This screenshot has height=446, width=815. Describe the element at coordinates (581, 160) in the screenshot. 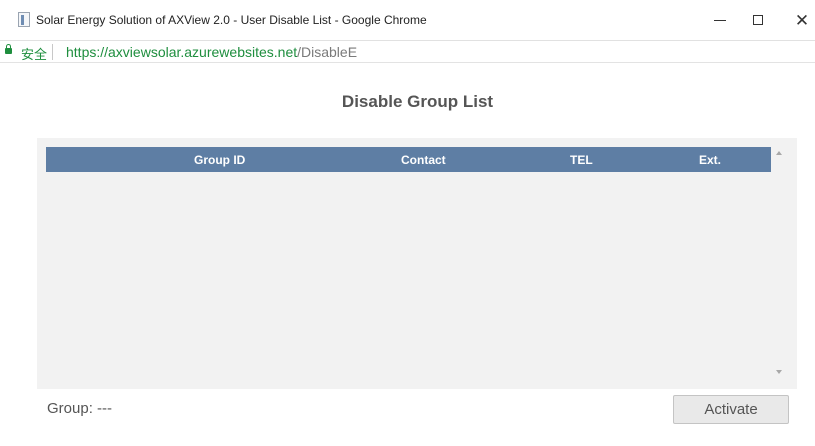

I see `column-header-tel: TEL` at that location.